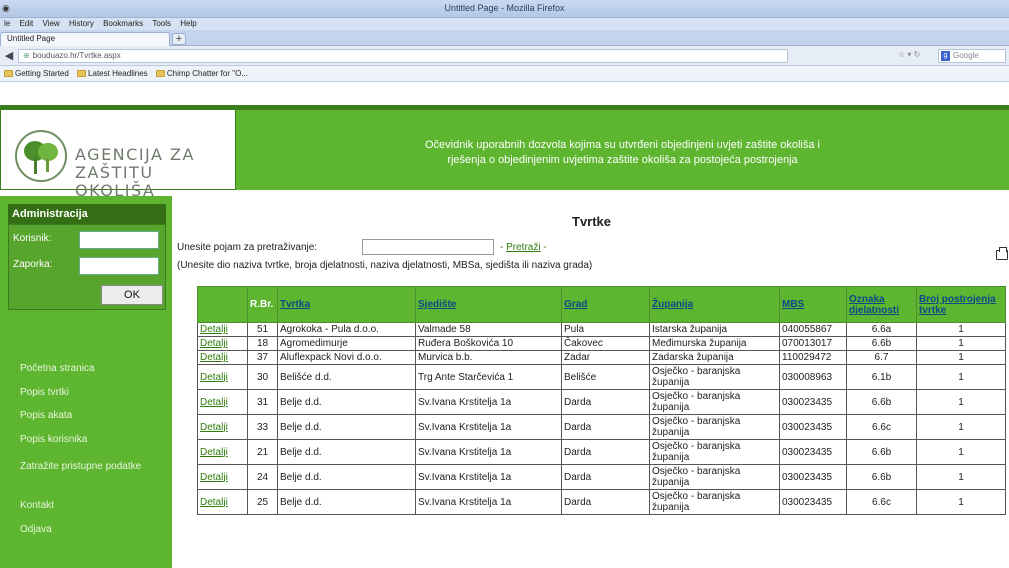 This screenshot has height=568, width=1009. Describe the element at coordinates (428, 247) in the screenshot. I see `search-input` at that location.